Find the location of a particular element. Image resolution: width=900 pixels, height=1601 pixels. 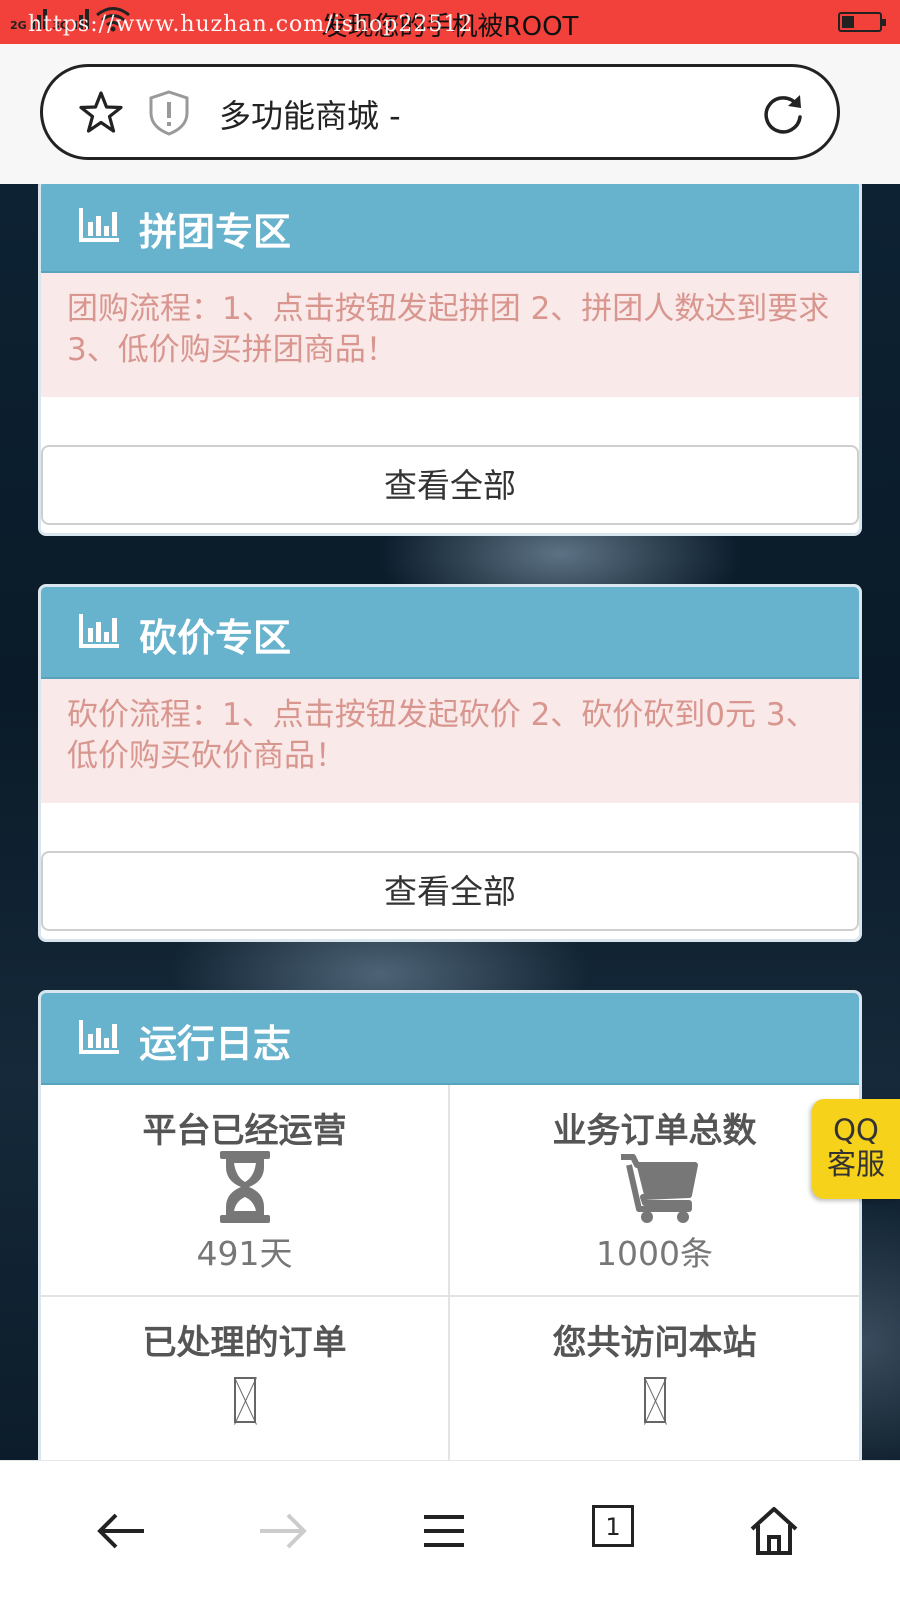

bargain-notice: 砍价流程：1、点击按钮发起砍价 2、砍价砍到0元 3、低价购买砍价商品！ is located at coordinates (450, 741).